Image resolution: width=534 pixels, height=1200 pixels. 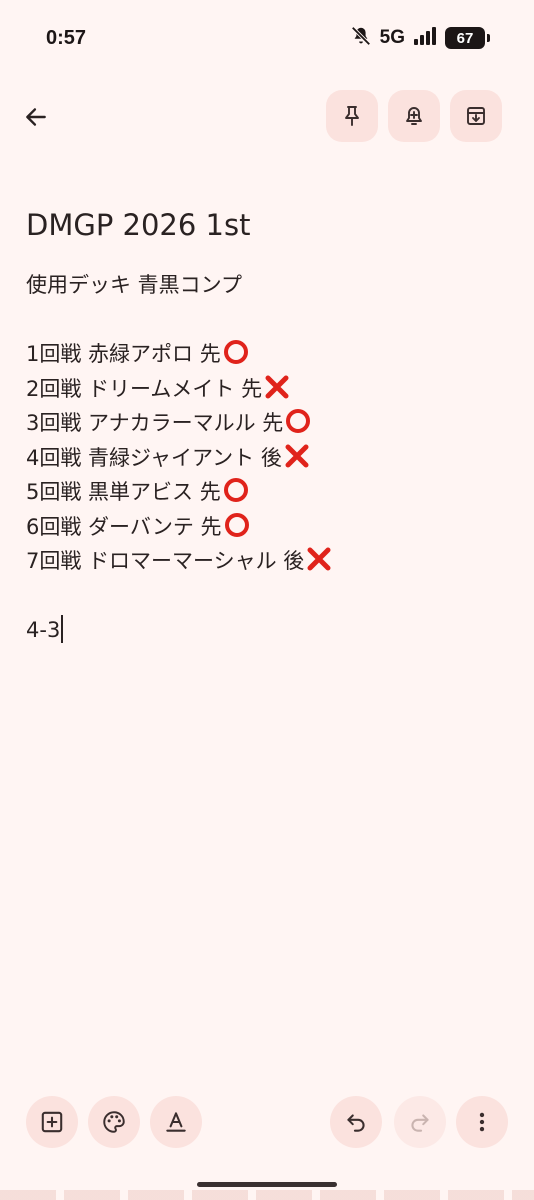 I want to click on undo-icon, so click(x=356, y=1123).